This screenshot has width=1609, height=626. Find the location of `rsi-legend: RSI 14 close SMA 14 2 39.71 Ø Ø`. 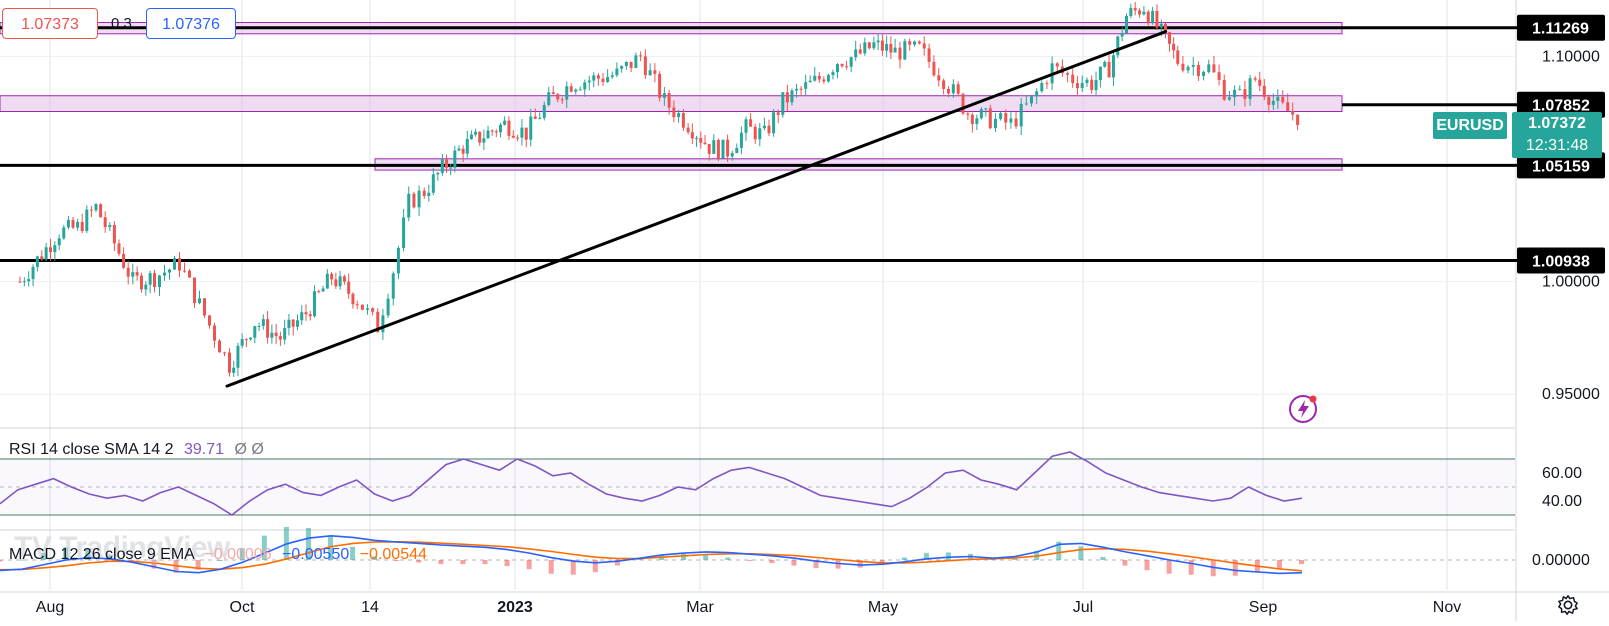

rsi-legend: RSI 14 close SMA 14 2 39.71 Ø Ø is located at coordinates (136, 450).